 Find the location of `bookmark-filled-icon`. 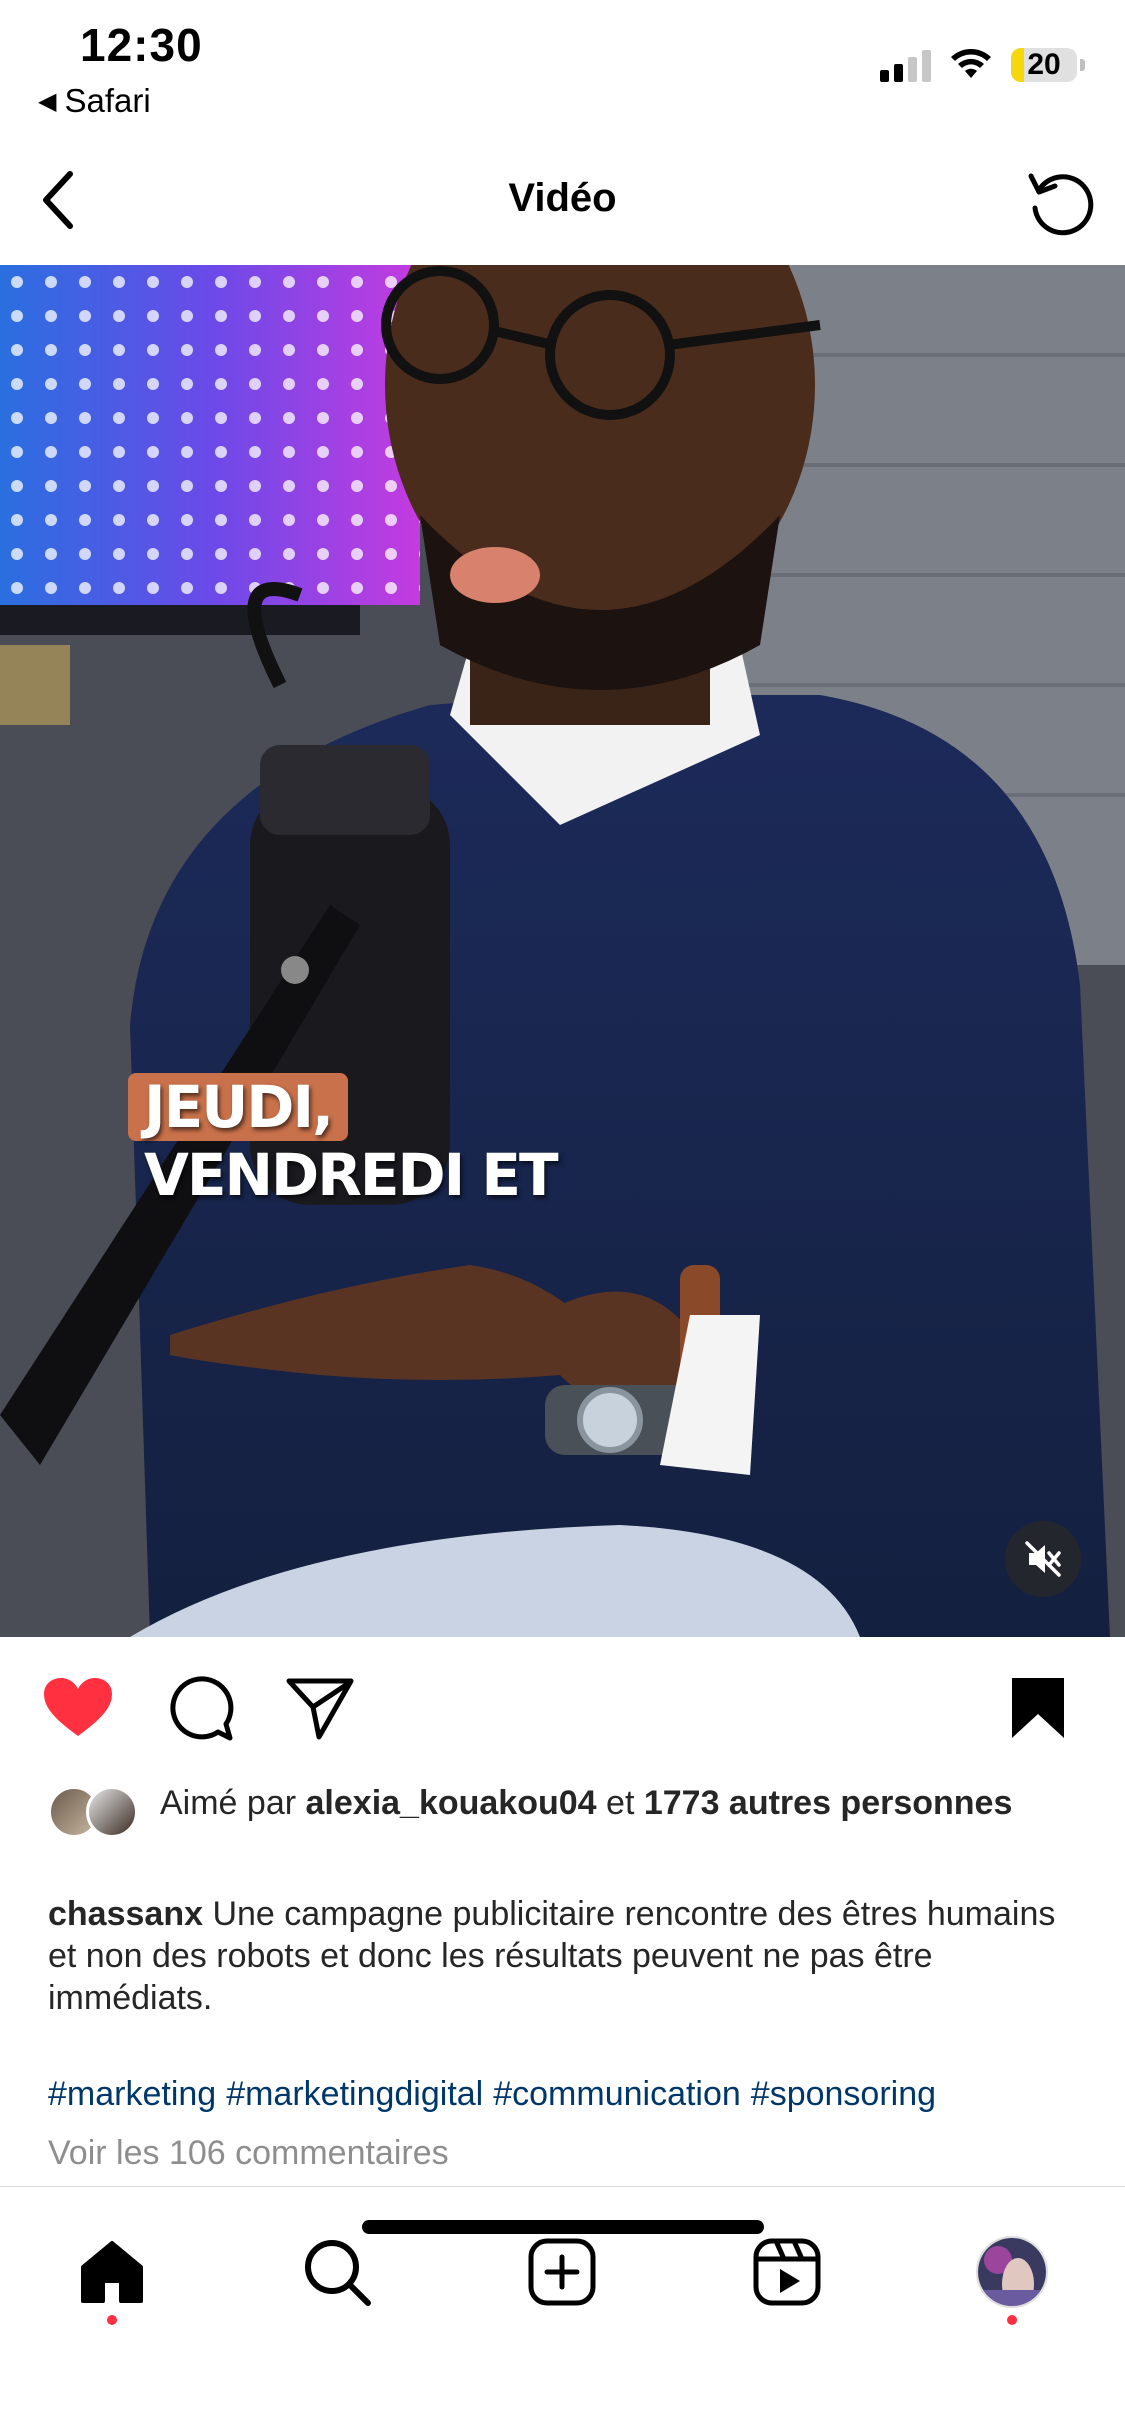

bookmark-filled-icon is located at coordinates (1038, 1708).